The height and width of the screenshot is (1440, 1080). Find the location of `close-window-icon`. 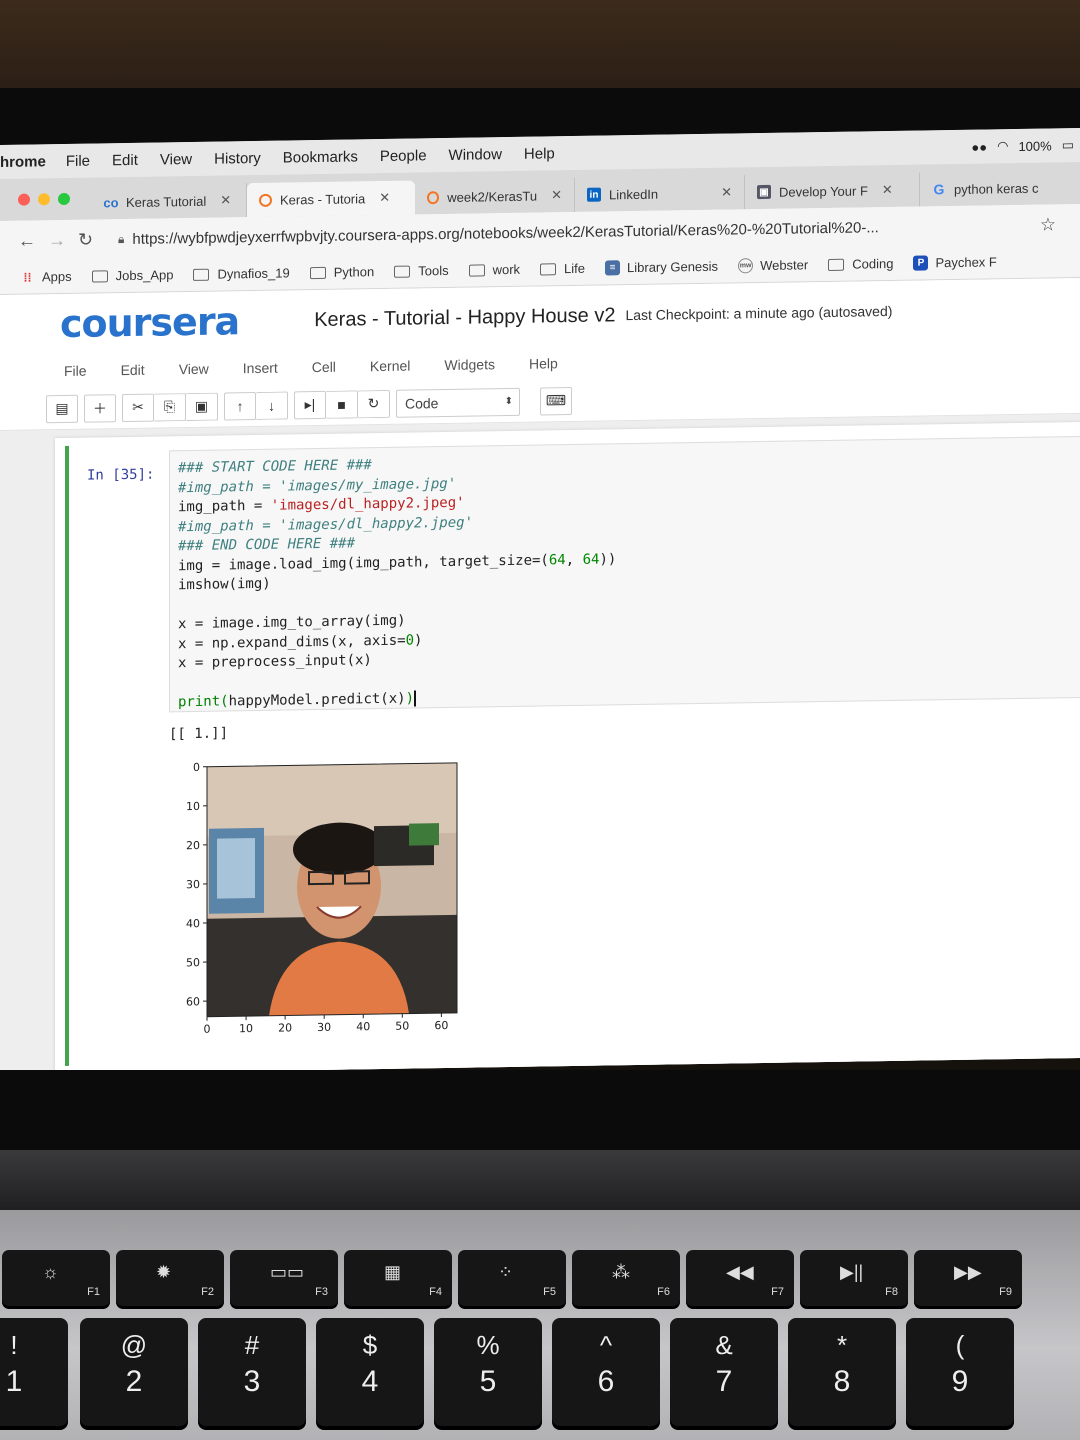

close-window-icon is located at coordinates (24, 199).